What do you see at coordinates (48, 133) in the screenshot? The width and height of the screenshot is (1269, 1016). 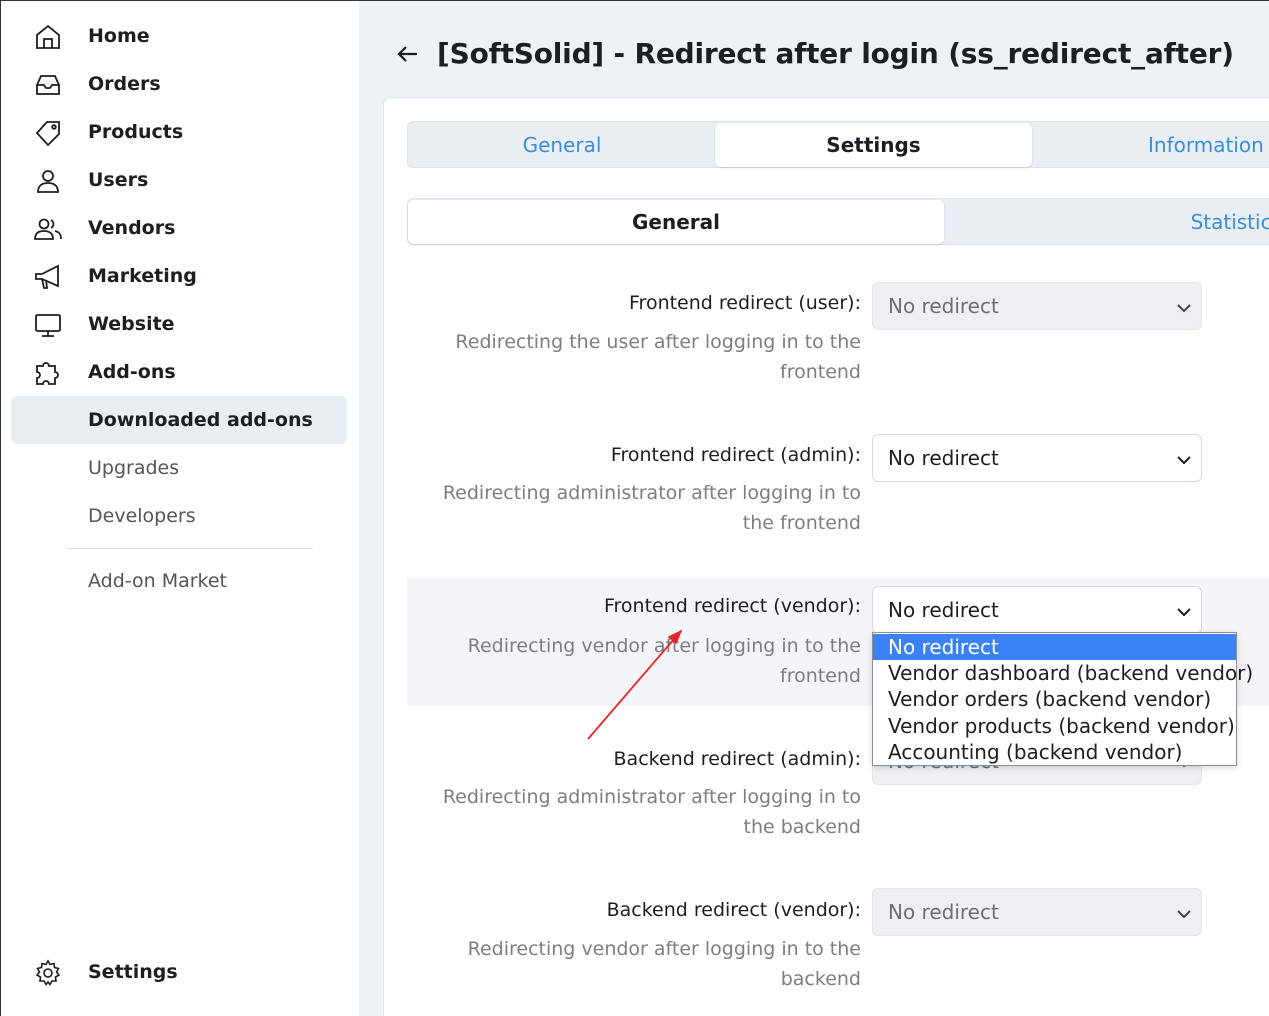 I see `tag-icon` at bounding box center [48, 133].